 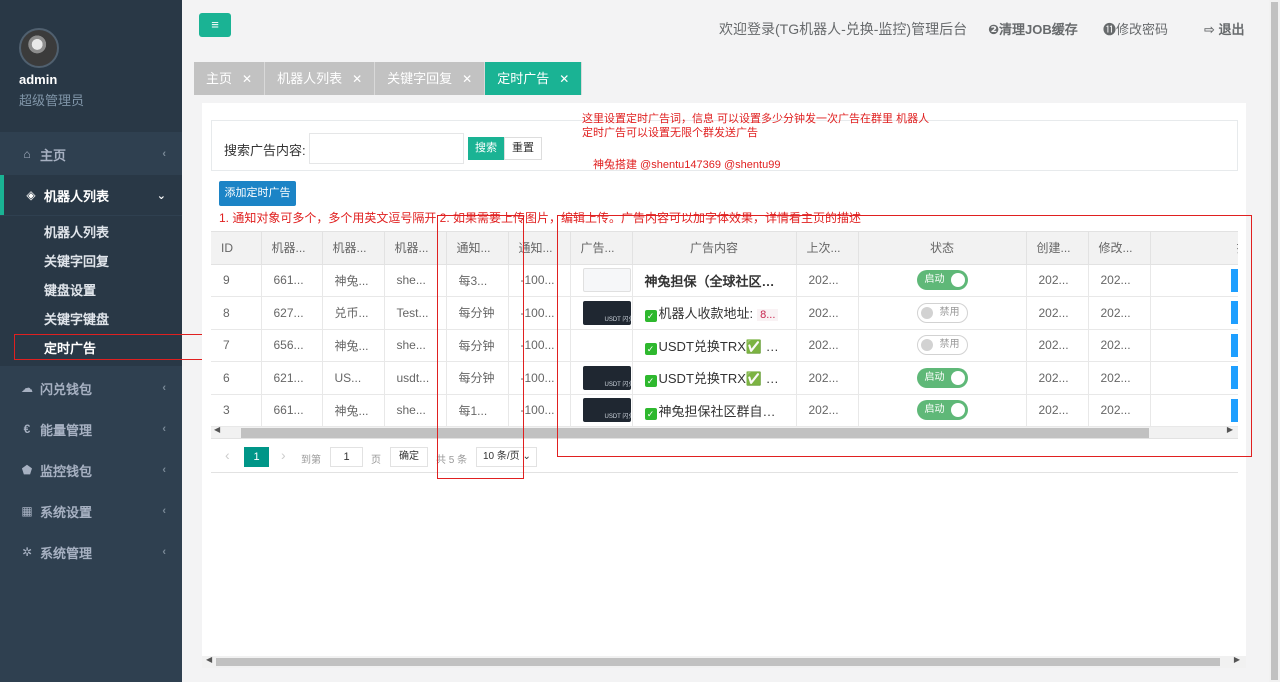 I want to click on cell-id: 7, so click(x=236, y=345).